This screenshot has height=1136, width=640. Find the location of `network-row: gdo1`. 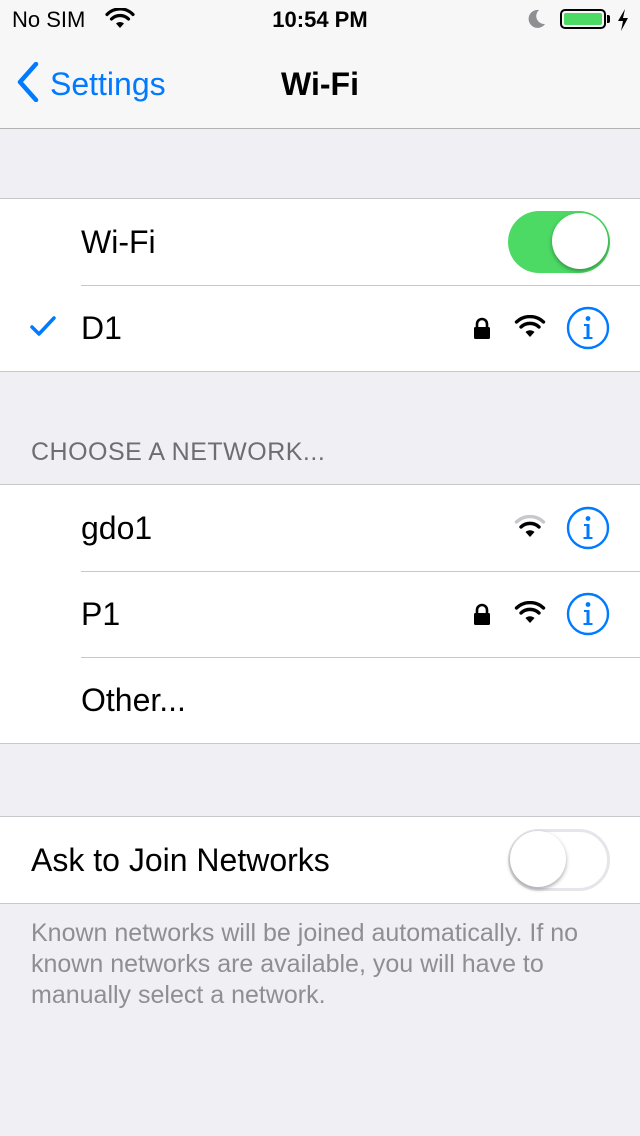

network-row: gdo1 is located at coordinates (320, 528).